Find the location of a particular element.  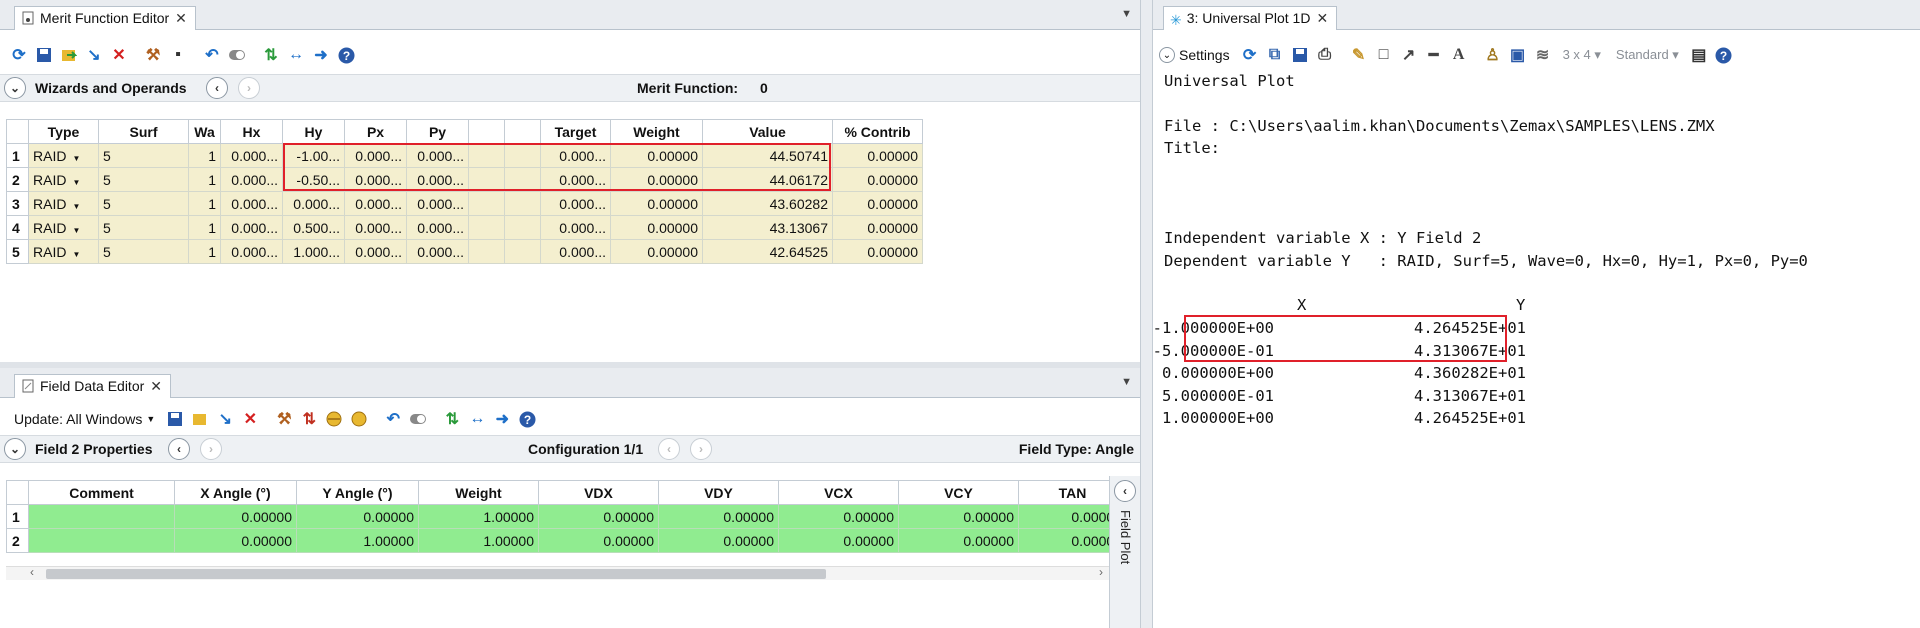

weight-cell: 0.00000 is located at coordinates (656, 251).